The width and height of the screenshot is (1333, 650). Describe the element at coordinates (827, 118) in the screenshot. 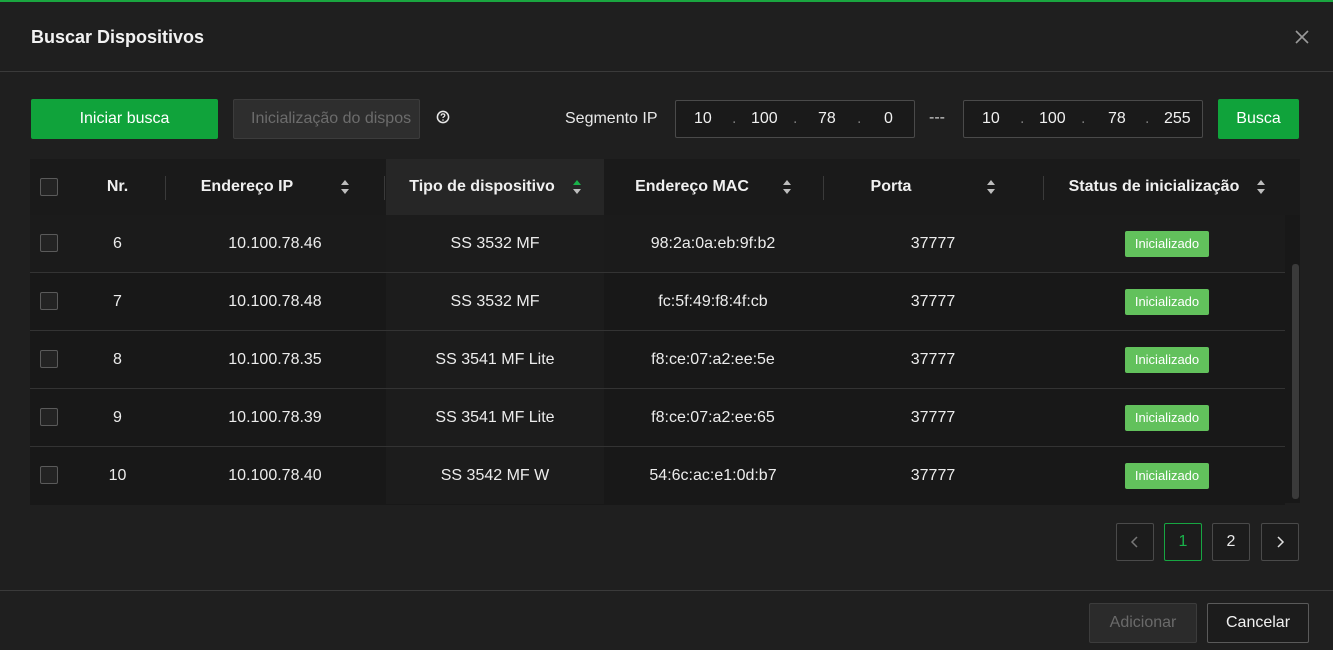

I see `ip-start-octet-3: 78` at that location.